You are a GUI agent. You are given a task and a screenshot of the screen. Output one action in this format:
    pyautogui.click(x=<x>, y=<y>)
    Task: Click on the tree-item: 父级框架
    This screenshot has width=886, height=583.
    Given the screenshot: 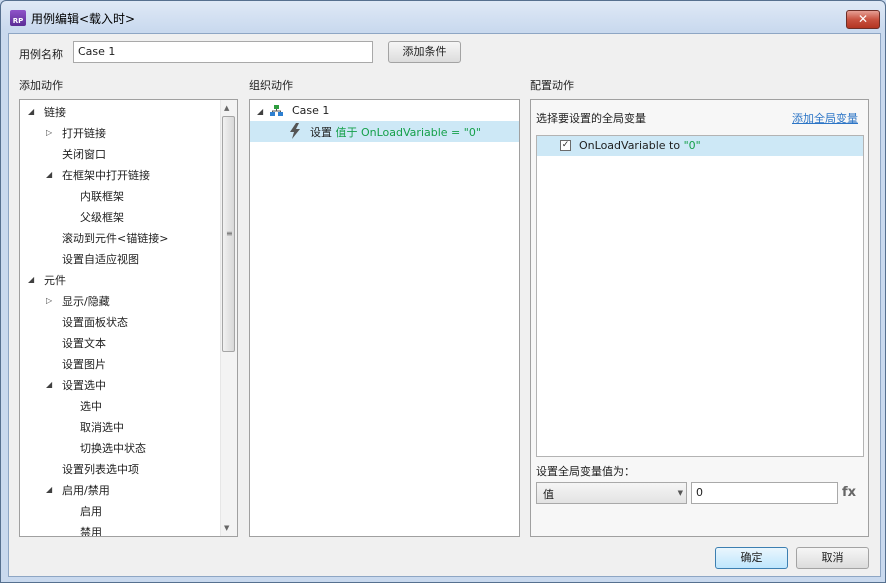 What is the action you would take?
    pyautogui.click(x=102, y=217)
    